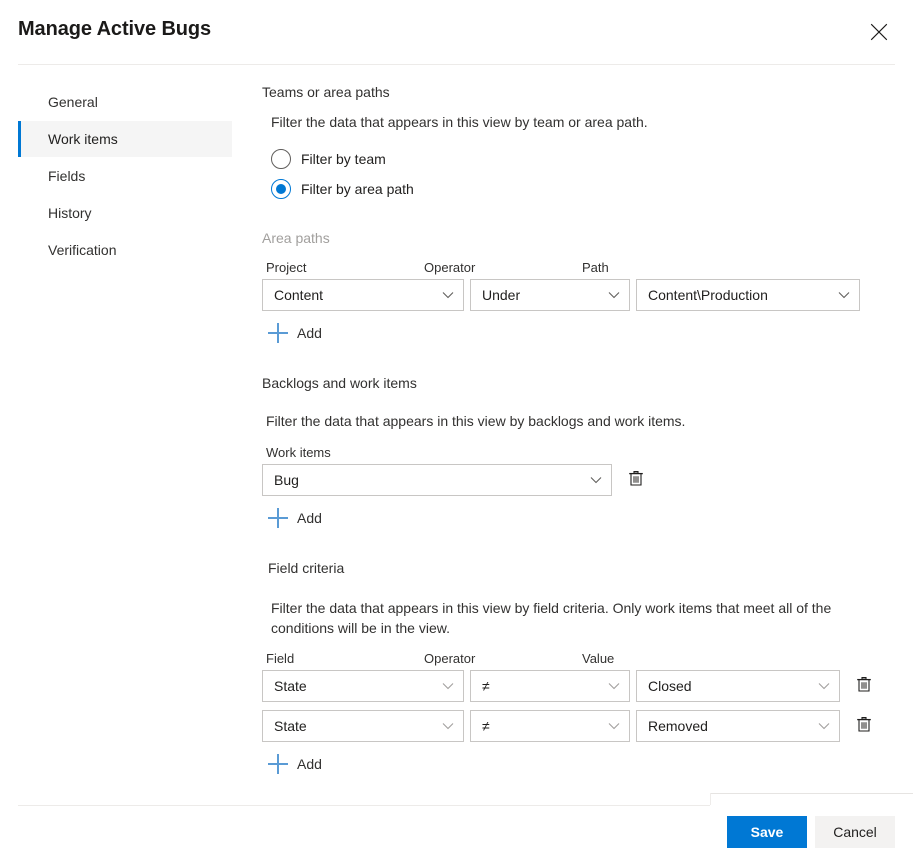  Describe the element at coordinates (550, 686) in the screenshot. I see `field-criteria-operator-dropdown-1: ≠` at that location.